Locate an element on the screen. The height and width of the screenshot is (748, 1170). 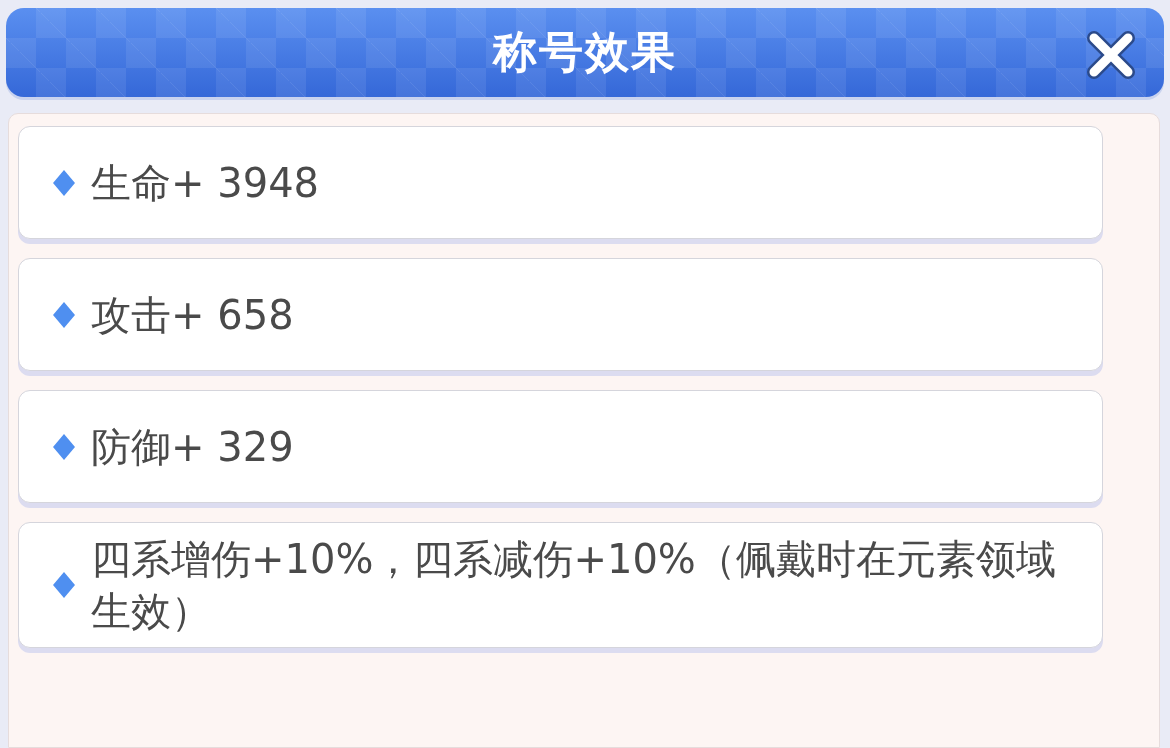
effect-text: 攻击+ 658 is located at coordinates (192, 315).